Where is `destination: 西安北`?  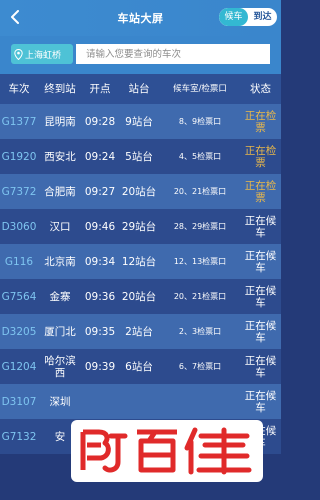 destination: 西安北 is located at coordinates (60, 156).